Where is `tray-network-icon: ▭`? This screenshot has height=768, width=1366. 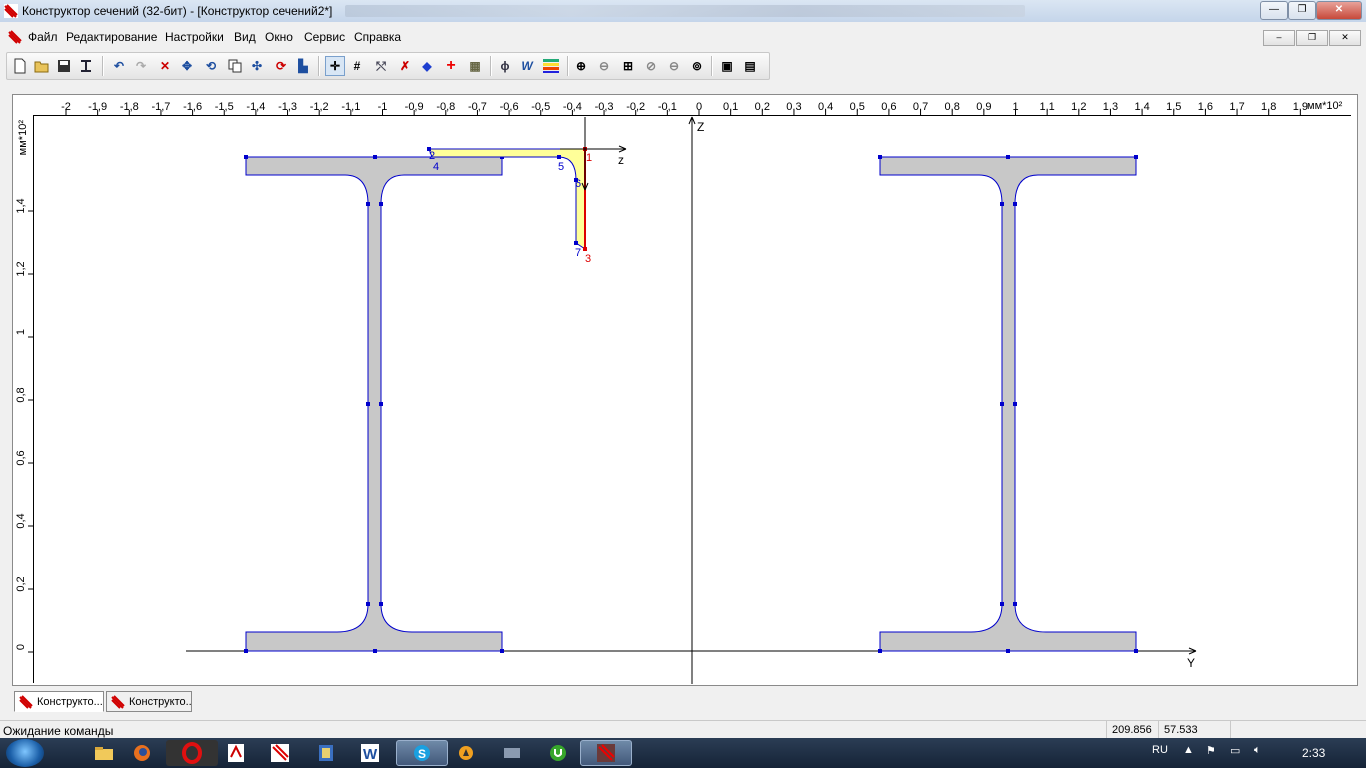 tray-network-icon: ▭ is located at coordinates (1235, 750).